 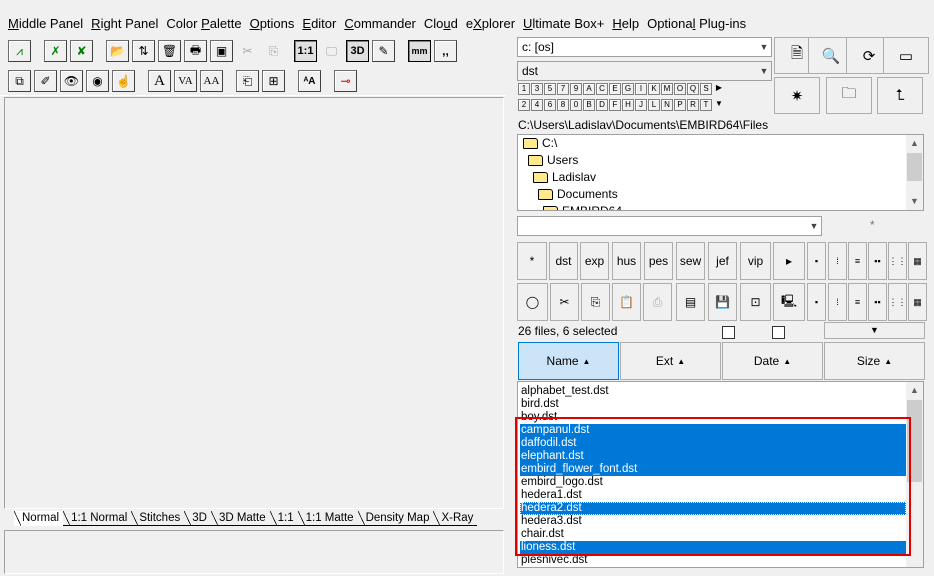 I want to click on eye-icon: 👁, so click(x=71, y=81).